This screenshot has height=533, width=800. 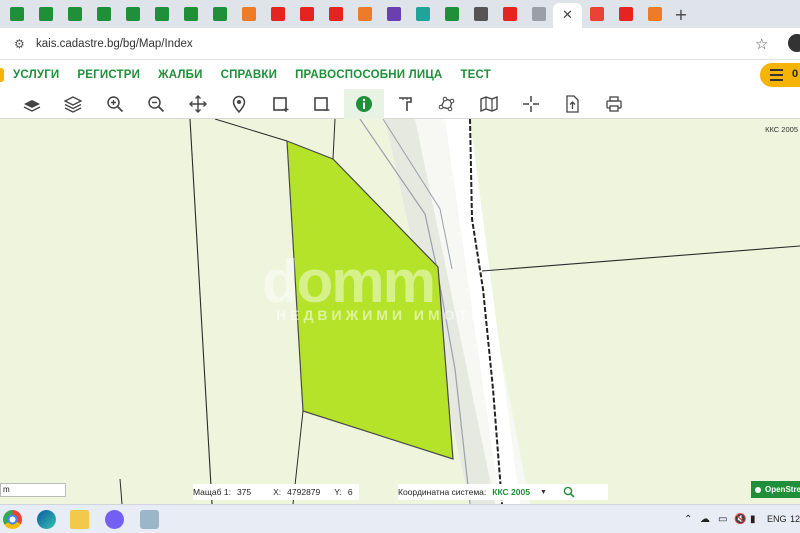 What do you see at coordinates (572, 104) in the screenshot?
I see `export-icon` at bounding box center [572, 104].